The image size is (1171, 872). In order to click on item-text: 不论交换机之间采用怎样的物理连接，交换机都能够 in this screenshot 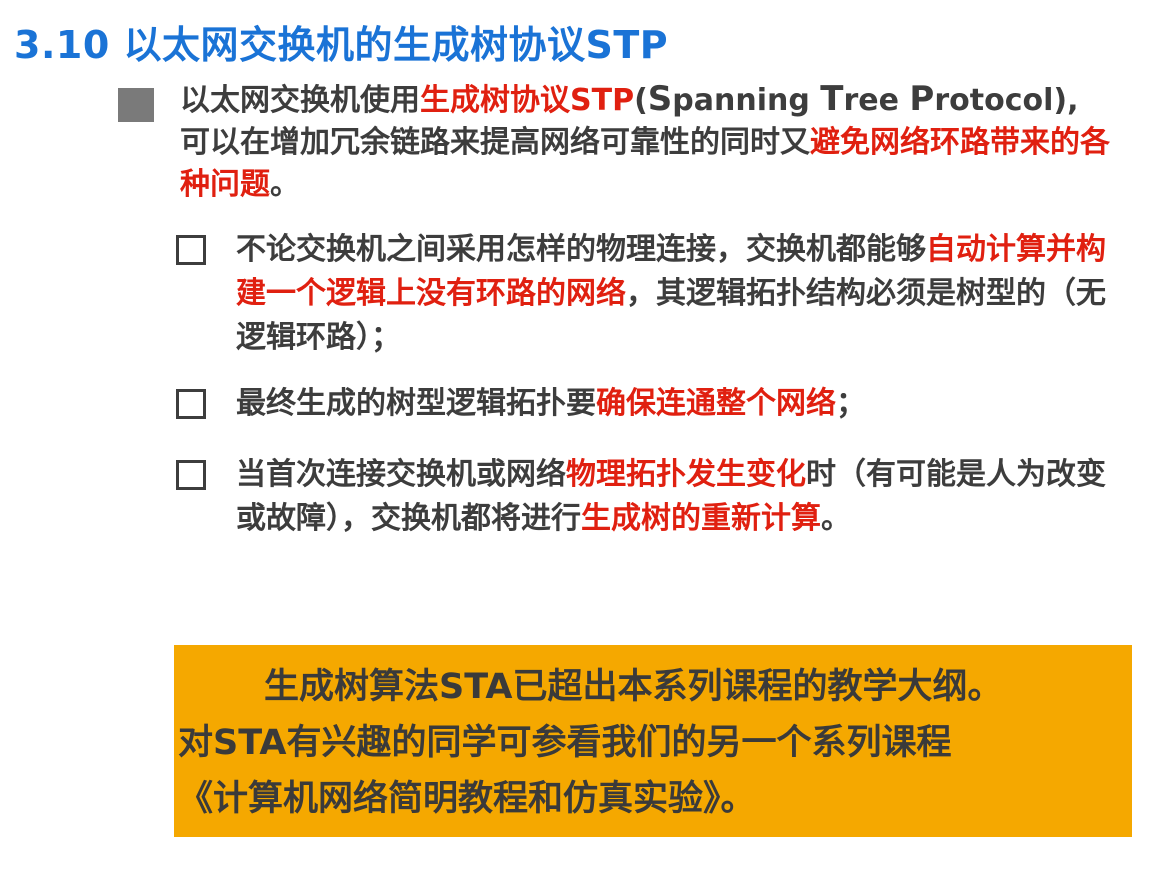, I will do `click(581, 249)`.